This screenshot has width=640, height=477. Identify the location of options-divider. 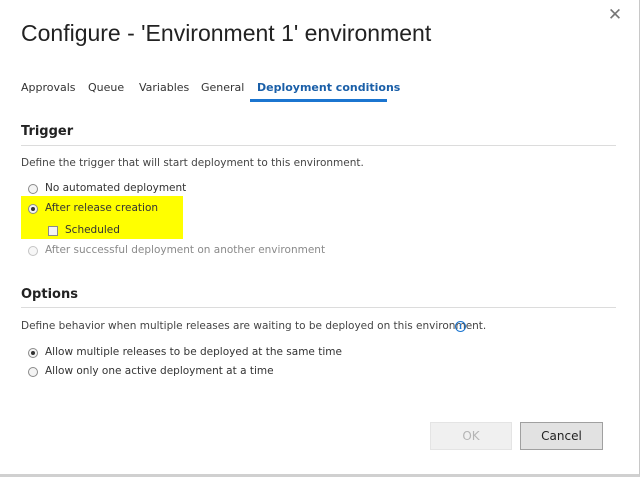
(318, 307).